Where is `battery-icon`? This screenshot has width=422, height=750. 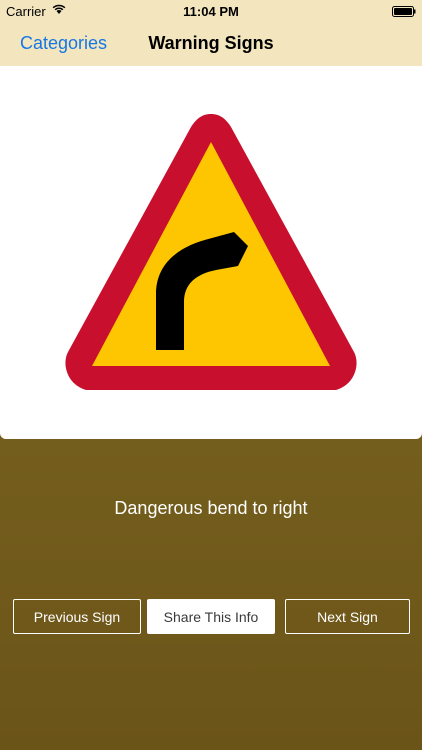 battery-icon is located at coordinates (404, 11).